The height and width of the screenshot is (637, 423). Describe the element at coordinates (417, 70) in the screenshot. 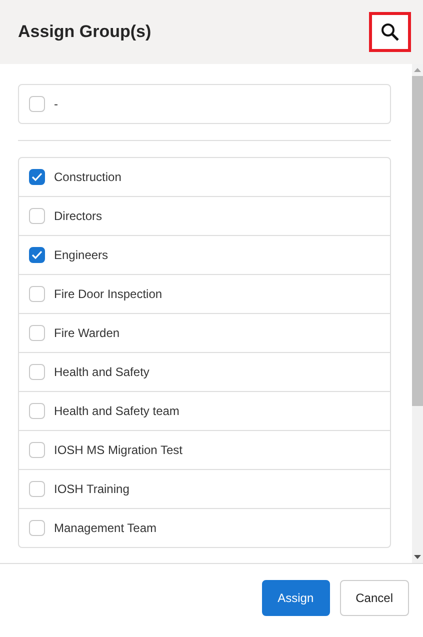

I see `scroll-up-arrow-icon` at that location.